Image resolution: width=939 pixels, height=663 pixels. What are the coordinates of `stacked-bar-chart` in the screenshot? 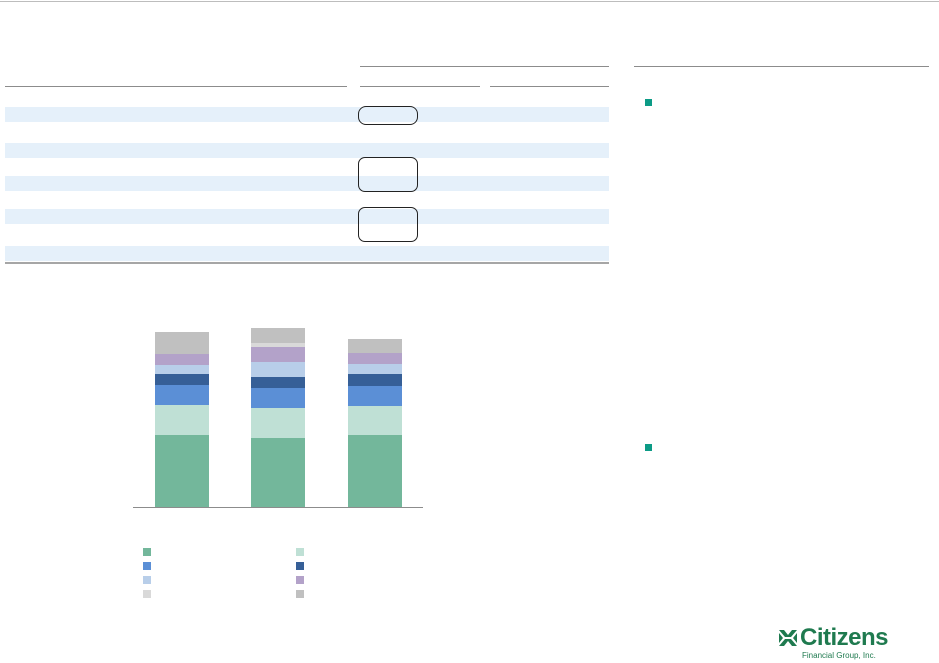 It's located at (278, 418).